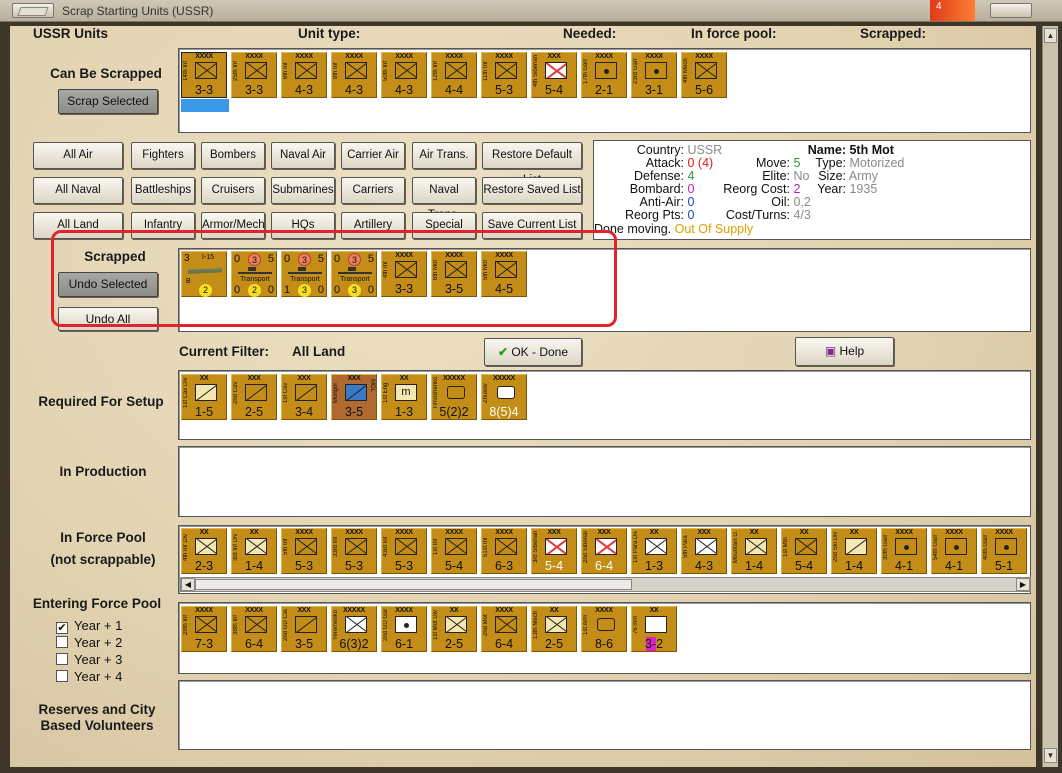  I want to click on unit-counter: XX 1st Para Div 1-3, so click(654, 551).